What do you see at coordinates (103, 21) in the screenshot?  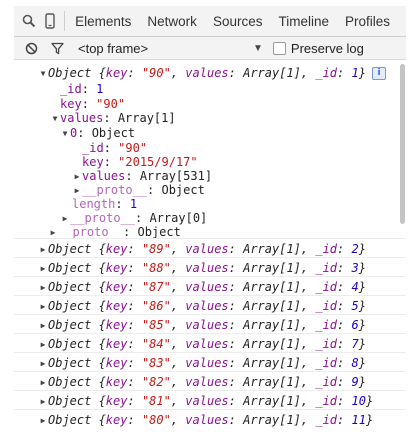 I see `tab-elements: Elements` at bounding box center [103, 21].